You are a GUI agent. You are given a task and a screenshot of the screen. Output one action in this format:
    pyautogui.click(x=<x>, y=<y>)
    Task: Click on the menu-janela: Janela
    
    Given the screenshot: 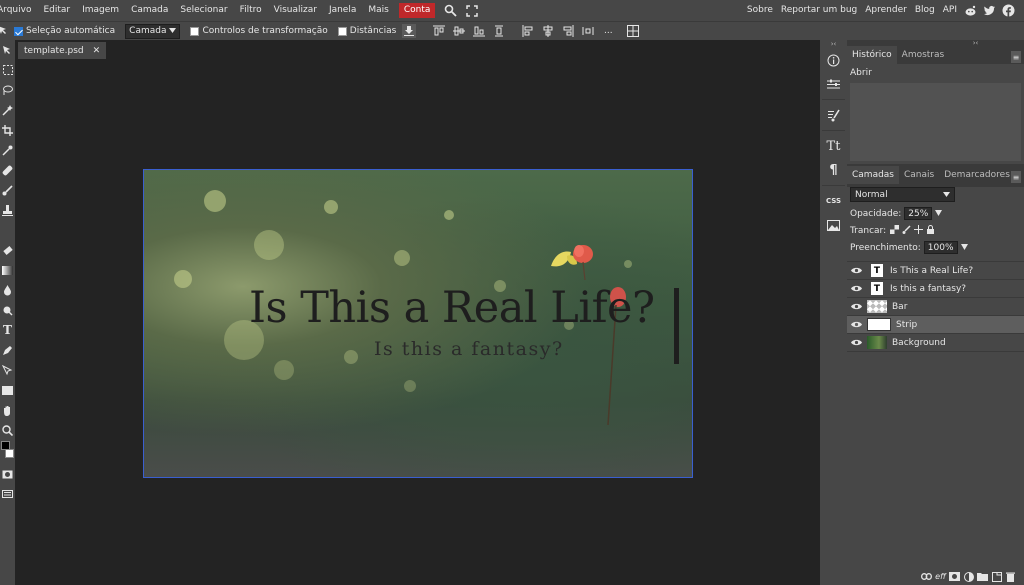 What is the action you would take?
    pyautogui.click(x=342, y=10)
    